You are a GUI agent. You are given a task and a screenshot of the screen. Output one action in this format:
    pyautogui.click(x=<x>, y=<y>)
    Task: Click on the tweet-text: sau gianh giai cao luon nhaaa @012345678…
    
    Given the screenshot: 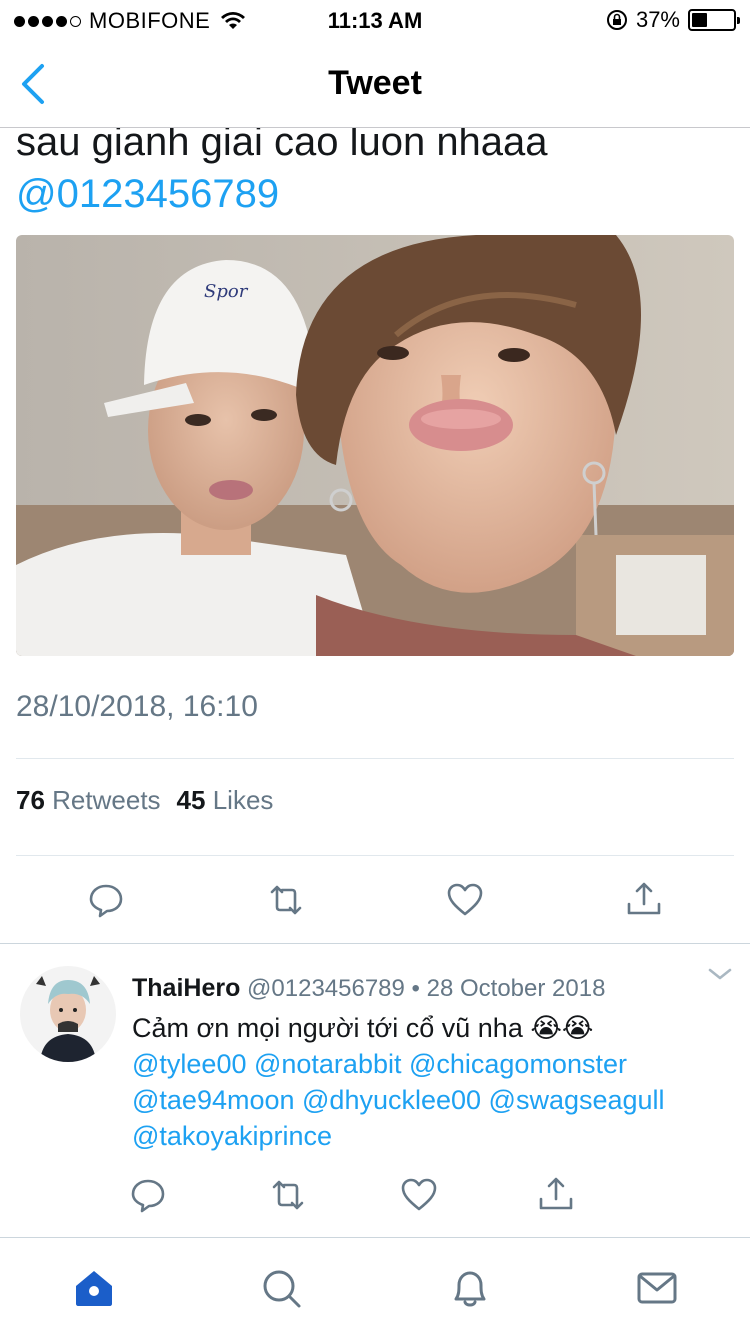 What is the action you would take?
    pyautogui.click(x=375, y=178)
    